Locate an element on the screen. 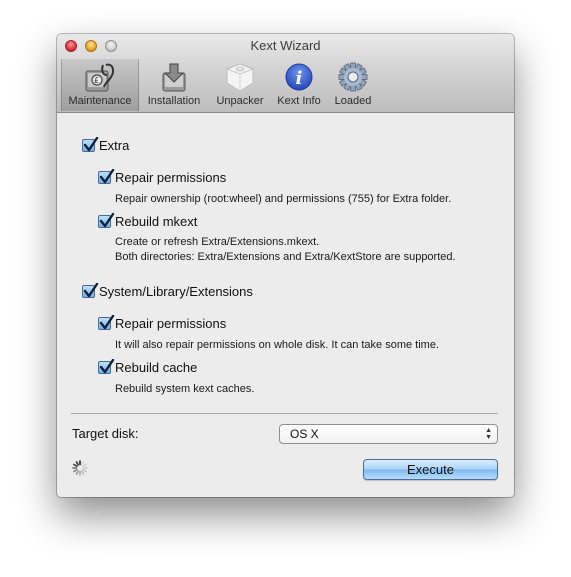  package-box-icon is located at coordinates (240, 77).